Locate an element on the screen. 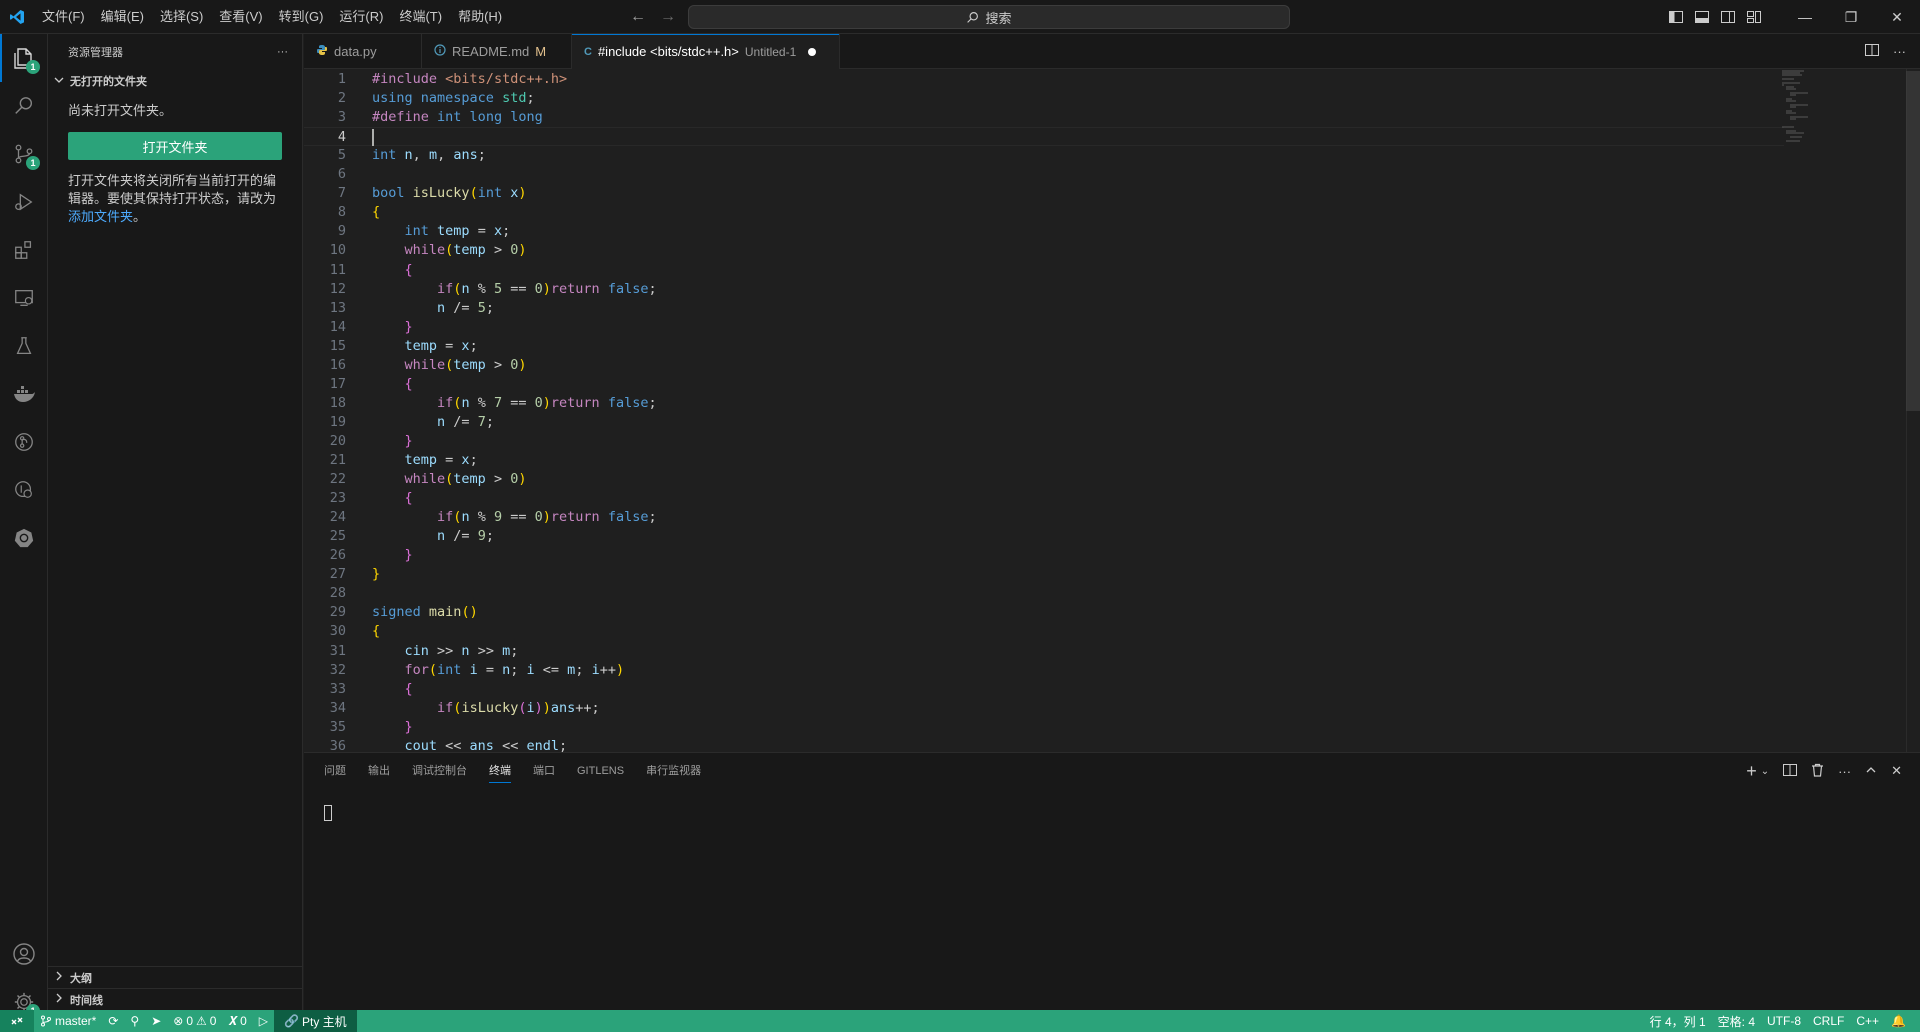 Image resolution: width=1920 pixels, height=1032 pixels. panel-tab-serial-monitor: 串行监视器 is located at coordinates (673, 771).